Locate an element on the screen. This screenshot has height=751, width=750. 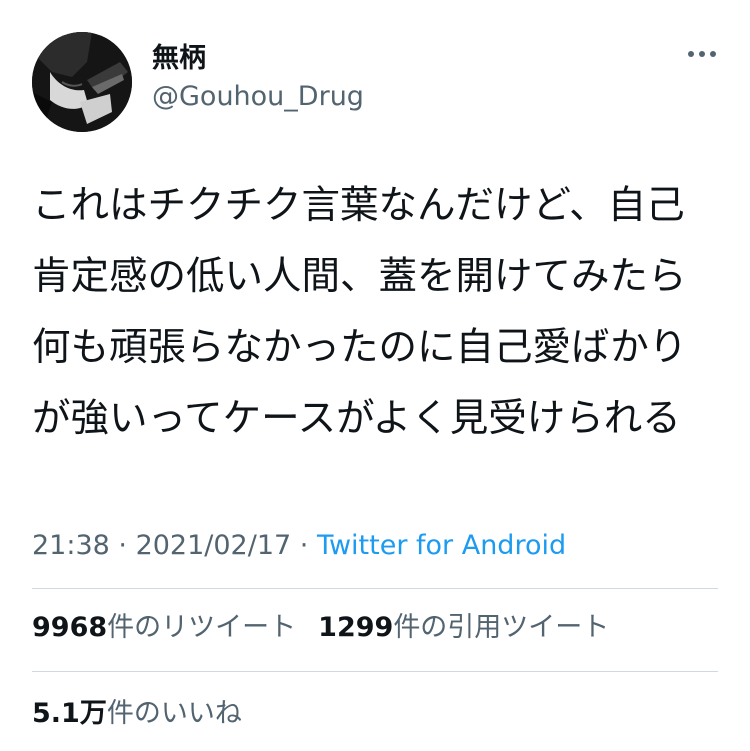
retweet-stats-row: 9968件のリツイート 1299件の引用ツイート is located at coordinates (320, 628).